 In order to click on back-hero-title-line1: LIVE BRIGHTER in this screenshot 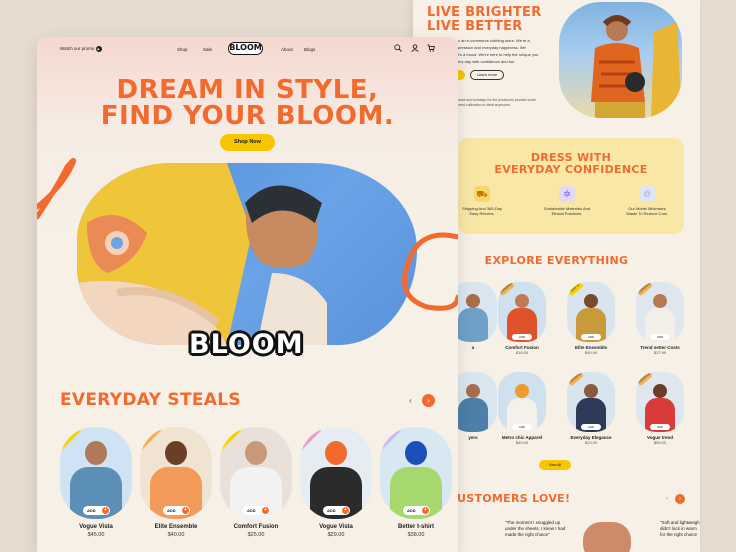, I will do `click(484, 12)`.